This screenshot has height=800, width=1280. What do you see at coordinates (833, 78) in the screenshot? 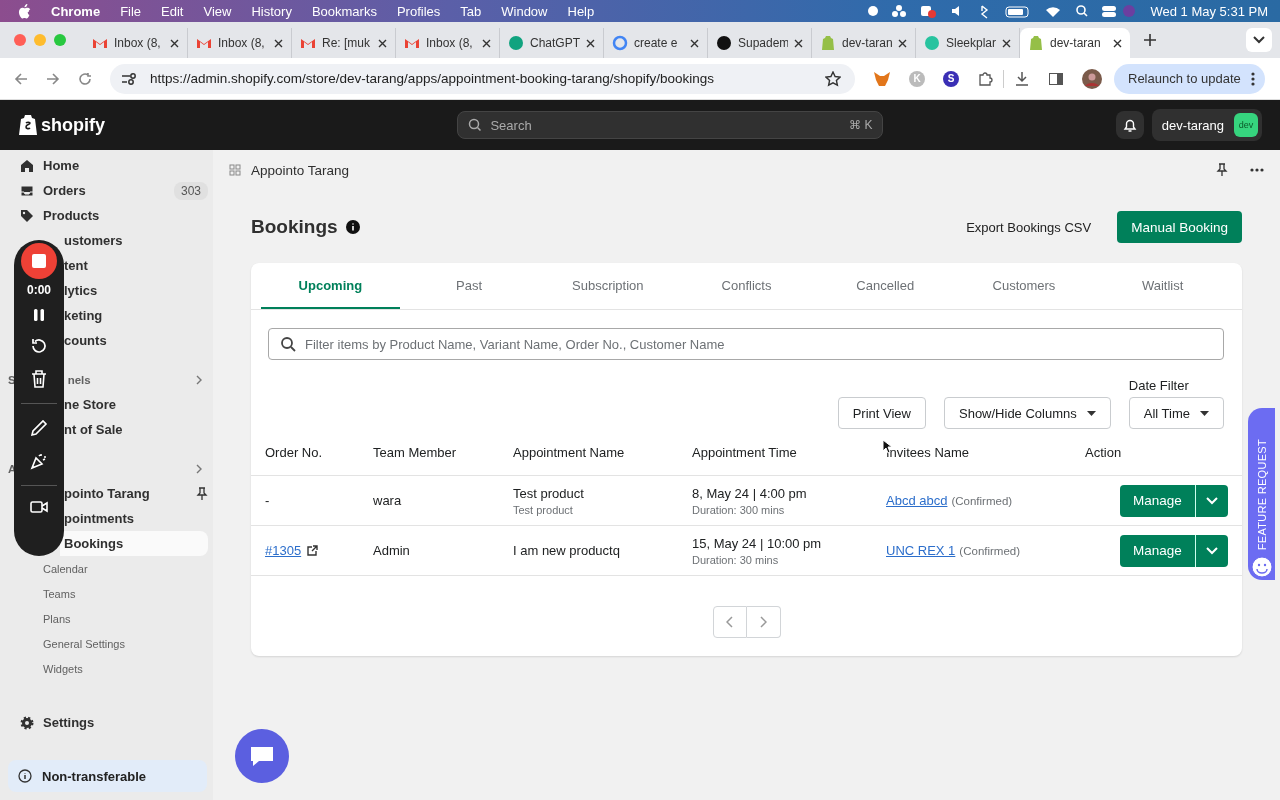
I see `bookmark-star-icon` at bounding box center [833, 78].